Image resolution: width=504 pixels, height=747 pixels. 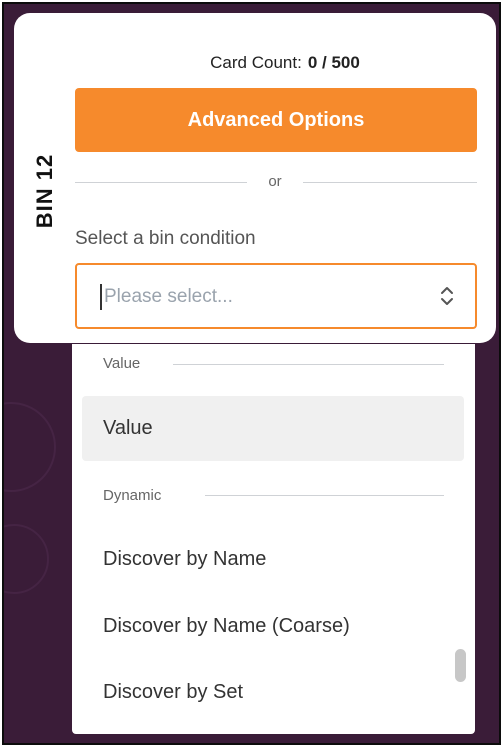 What do you see at coordinates (273, 626) in the screenshot?
I see `option-discover-by-name-coarse: Discover by Name (Coarse)` at bounding box center [273, 626].